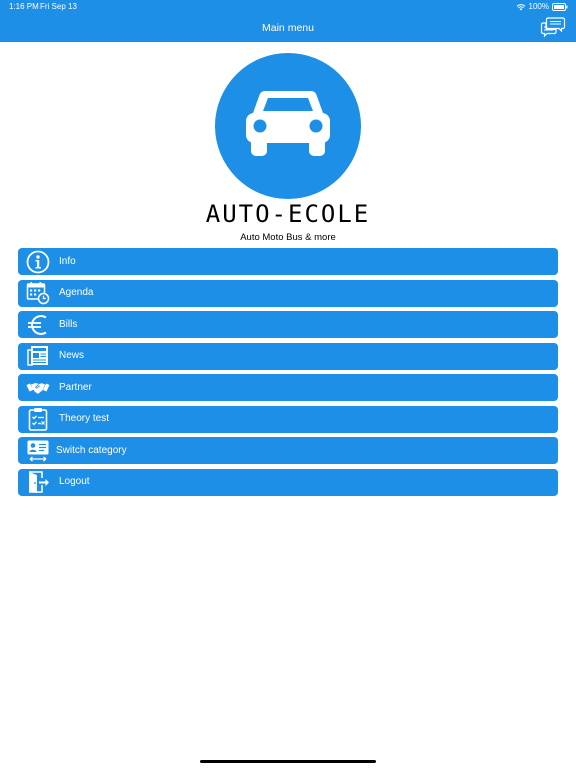 The width and height of the screenshot is (576, 768). What do you see at coordinates (38, 325) in the screenshot?
I see `euro-icon` at bounding box center [38, 325].